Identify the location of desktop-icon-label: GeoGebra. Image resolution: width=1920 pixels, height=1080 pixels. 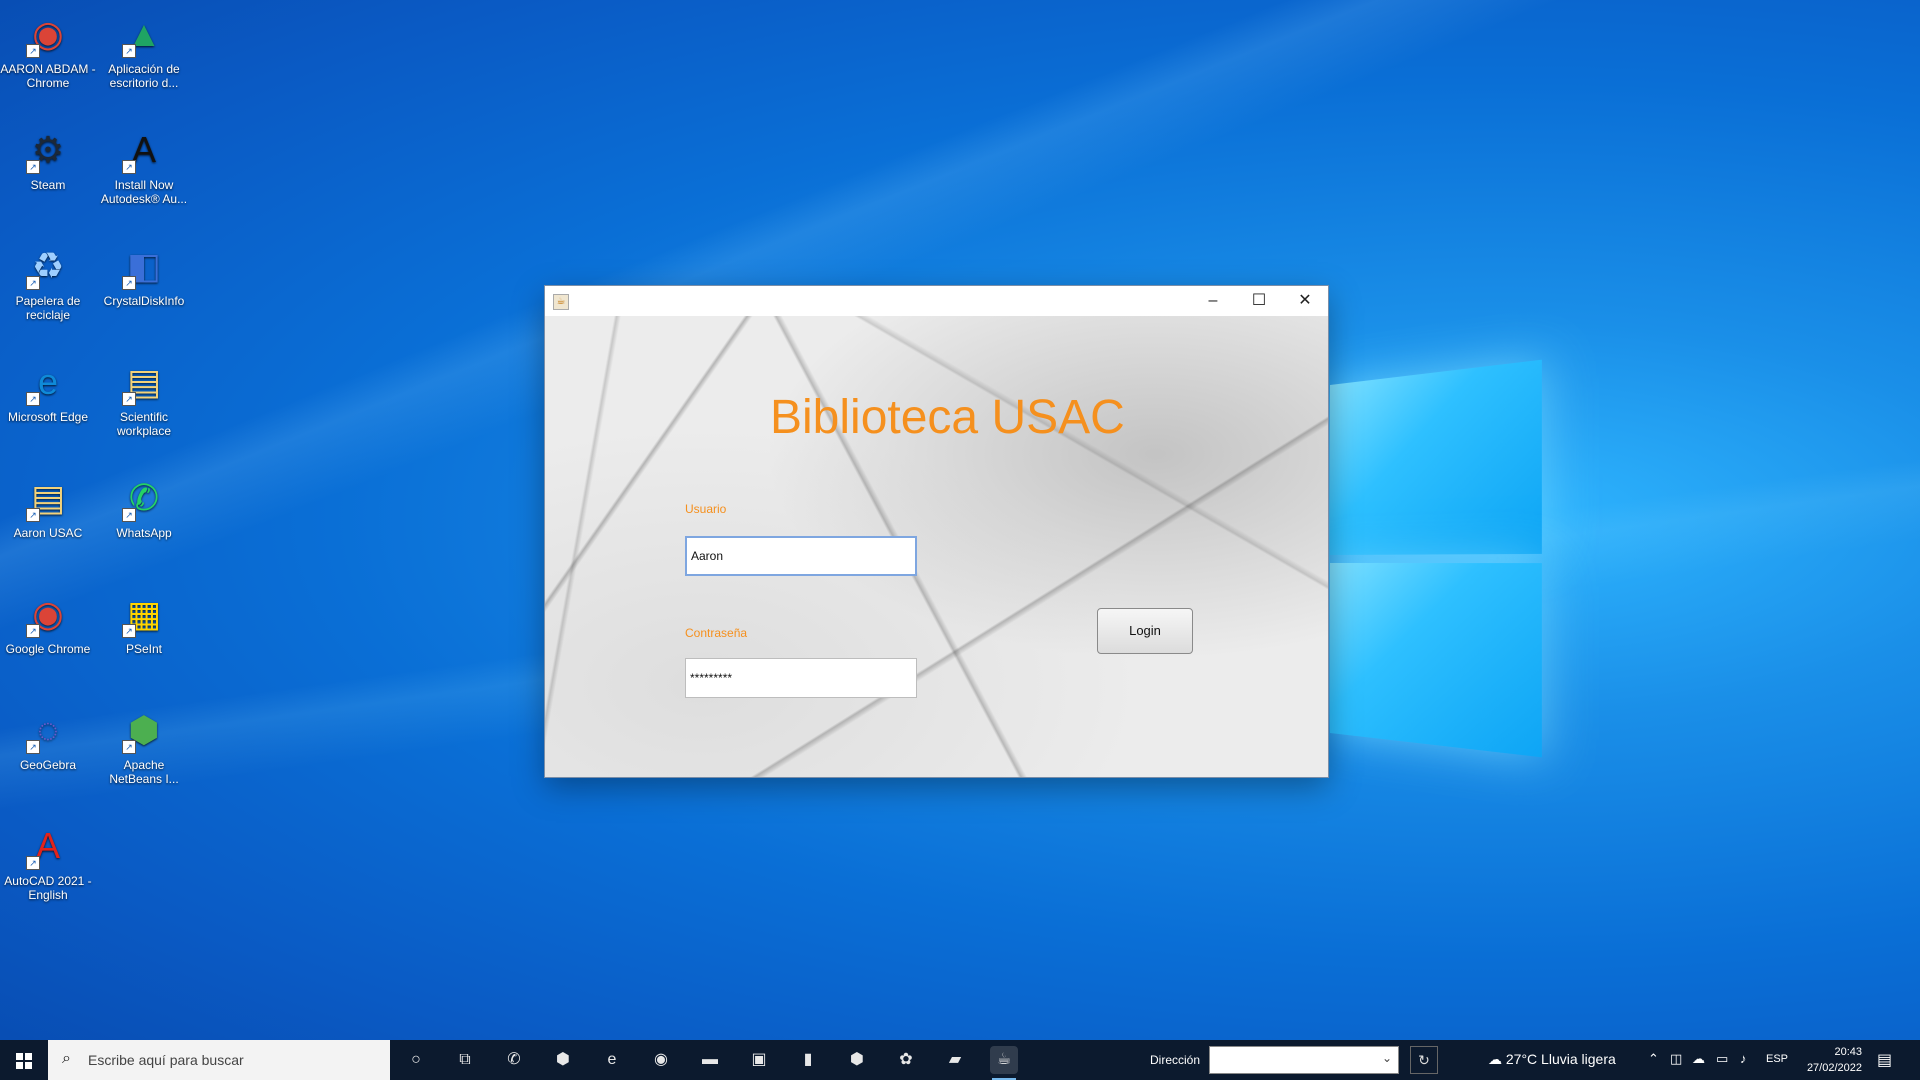
(48, 765).